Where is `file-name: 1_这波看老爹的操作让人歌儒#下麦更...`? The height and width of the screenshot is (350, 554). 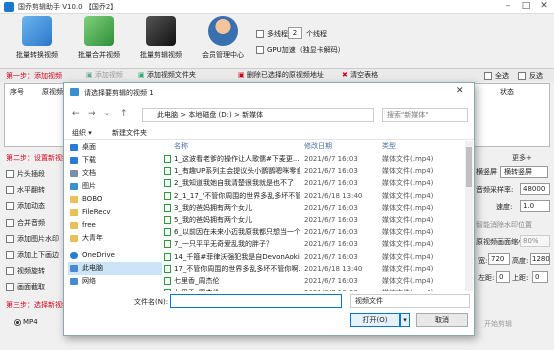
file-name: 1_这波看老爹的操作让人歌儒#下麦更... is located at coordinates (237, 159).